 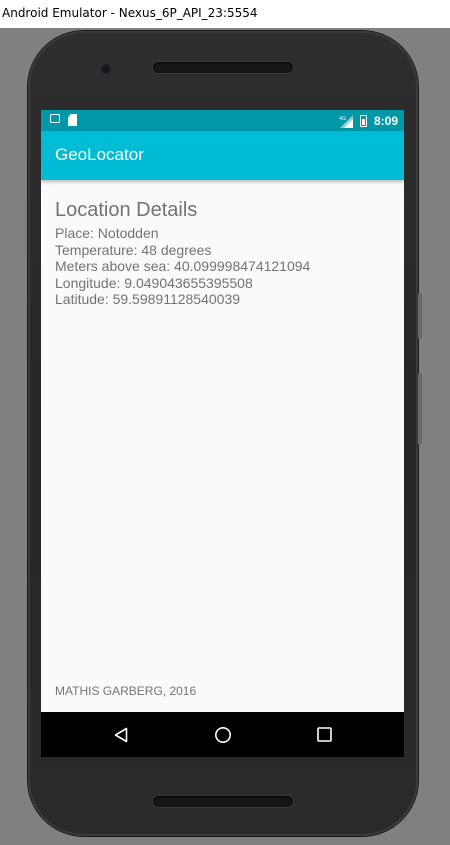 I want to click on back-button, so click(x=120, y=734).